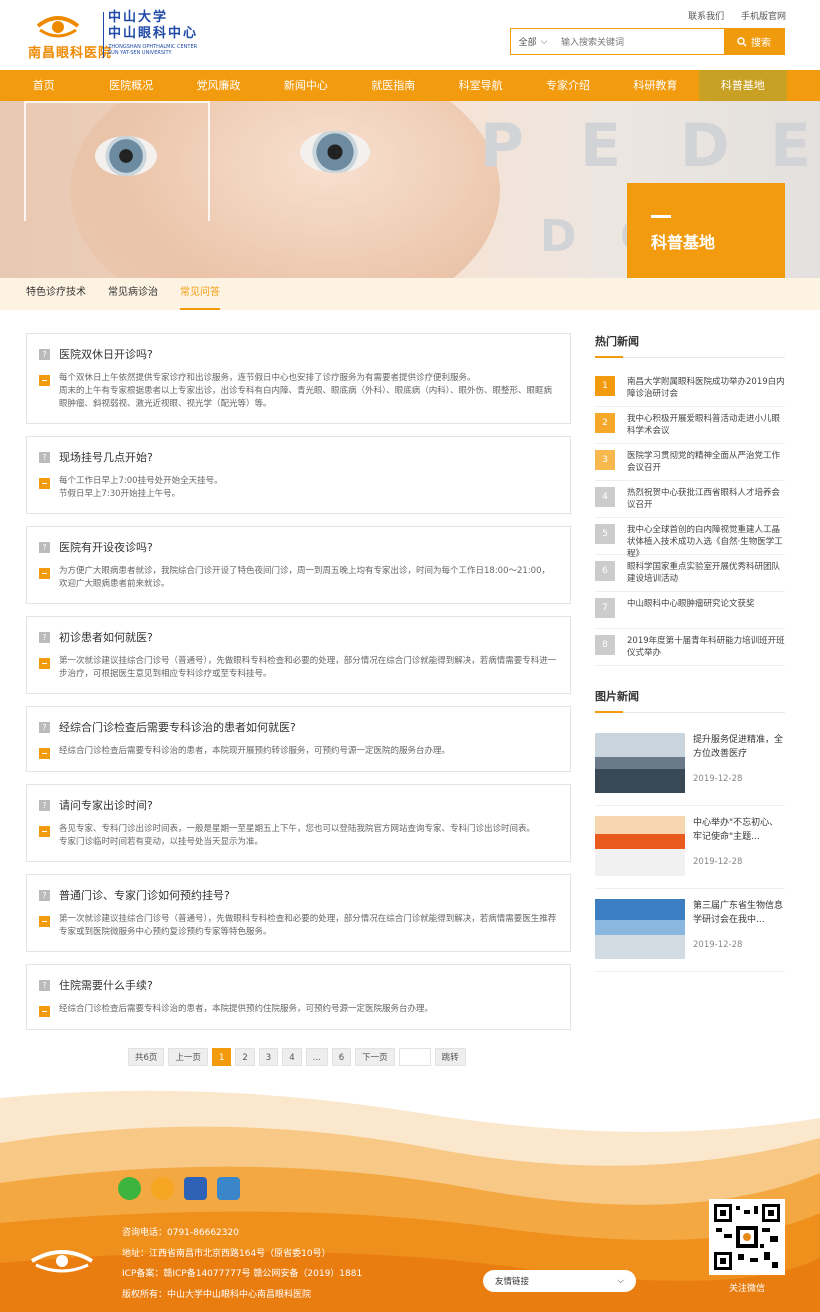  What do you see at coordinates (153, 33) in the screenshot?
I see `center-label: 中山眼科中心` at bounding box center [153, 33].